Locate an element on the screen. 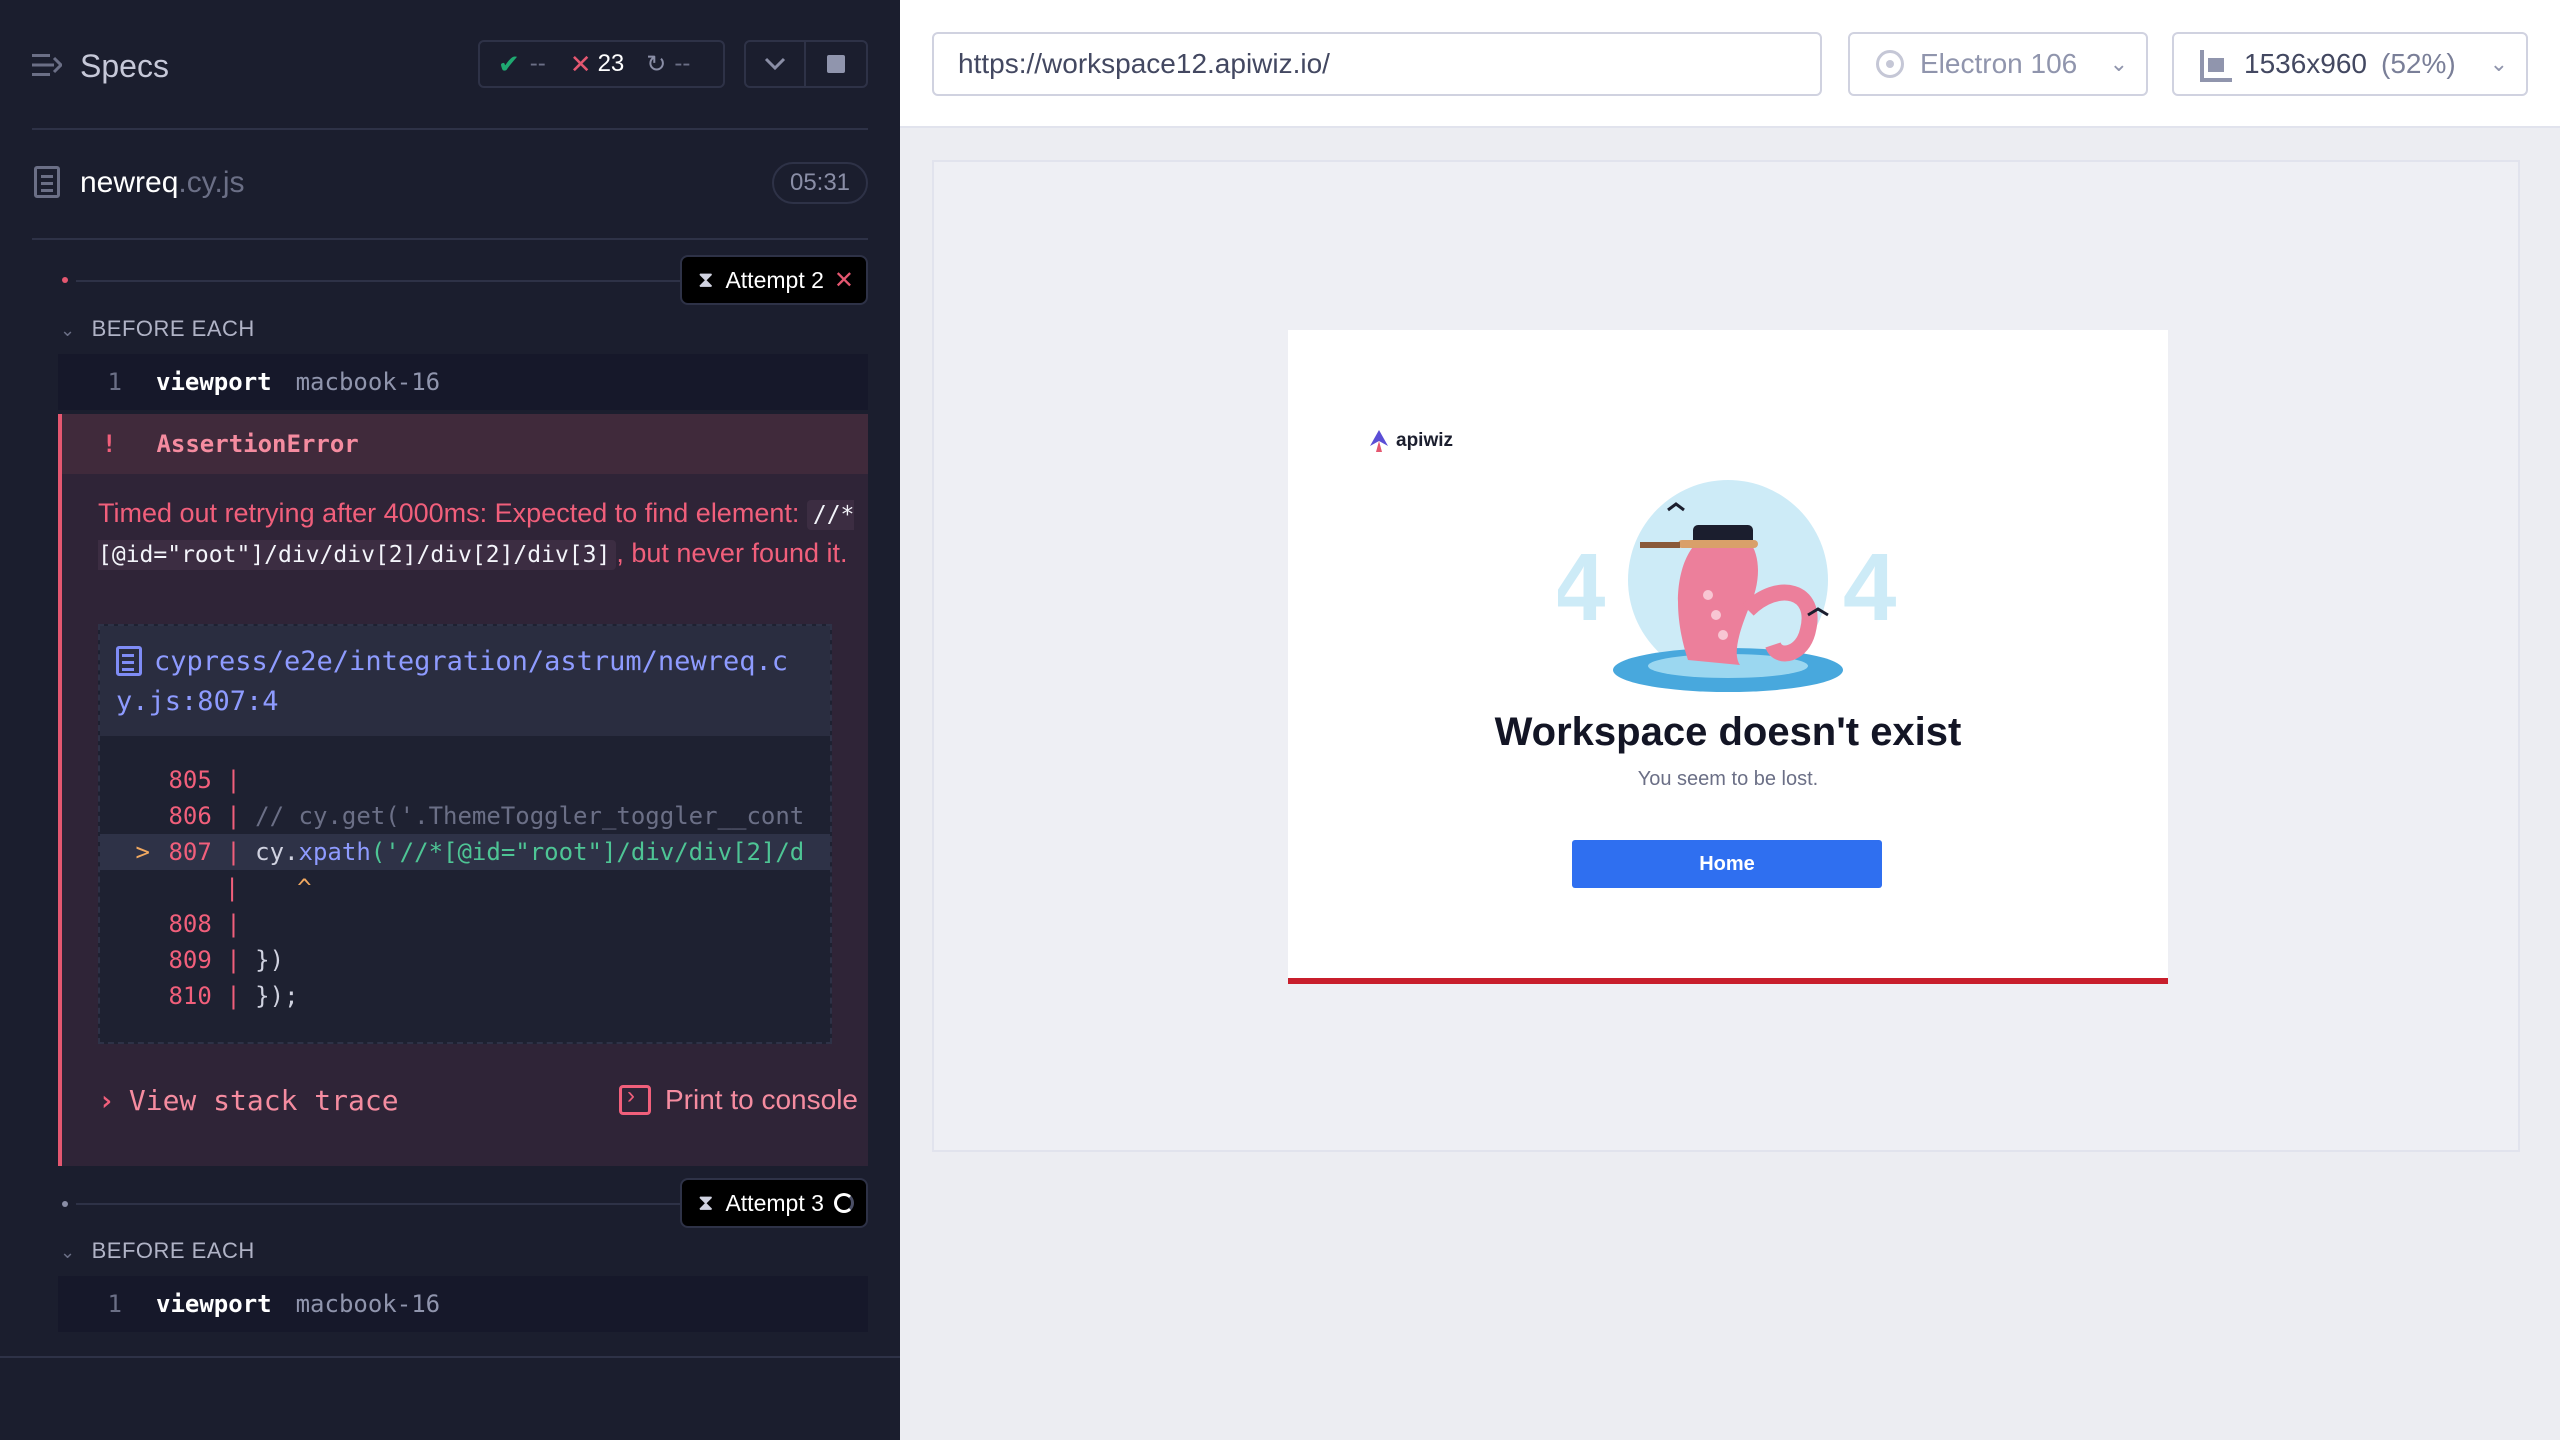 This screenshot has height=1440, width=2560. digit-4-left: 4 is located at coordinates (1581, 587).